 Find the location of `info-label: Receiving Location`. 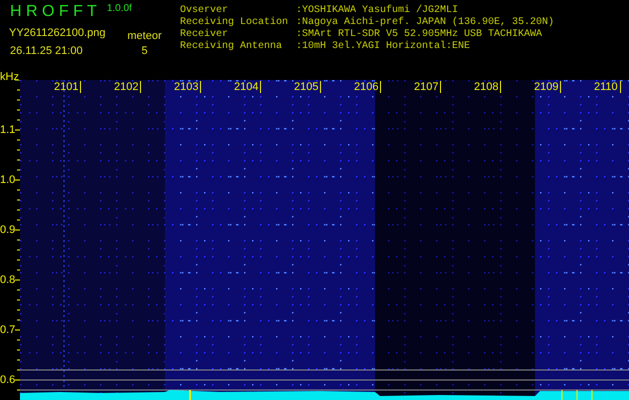

info-label: Receiving Location is located at coordinates (235, 22).